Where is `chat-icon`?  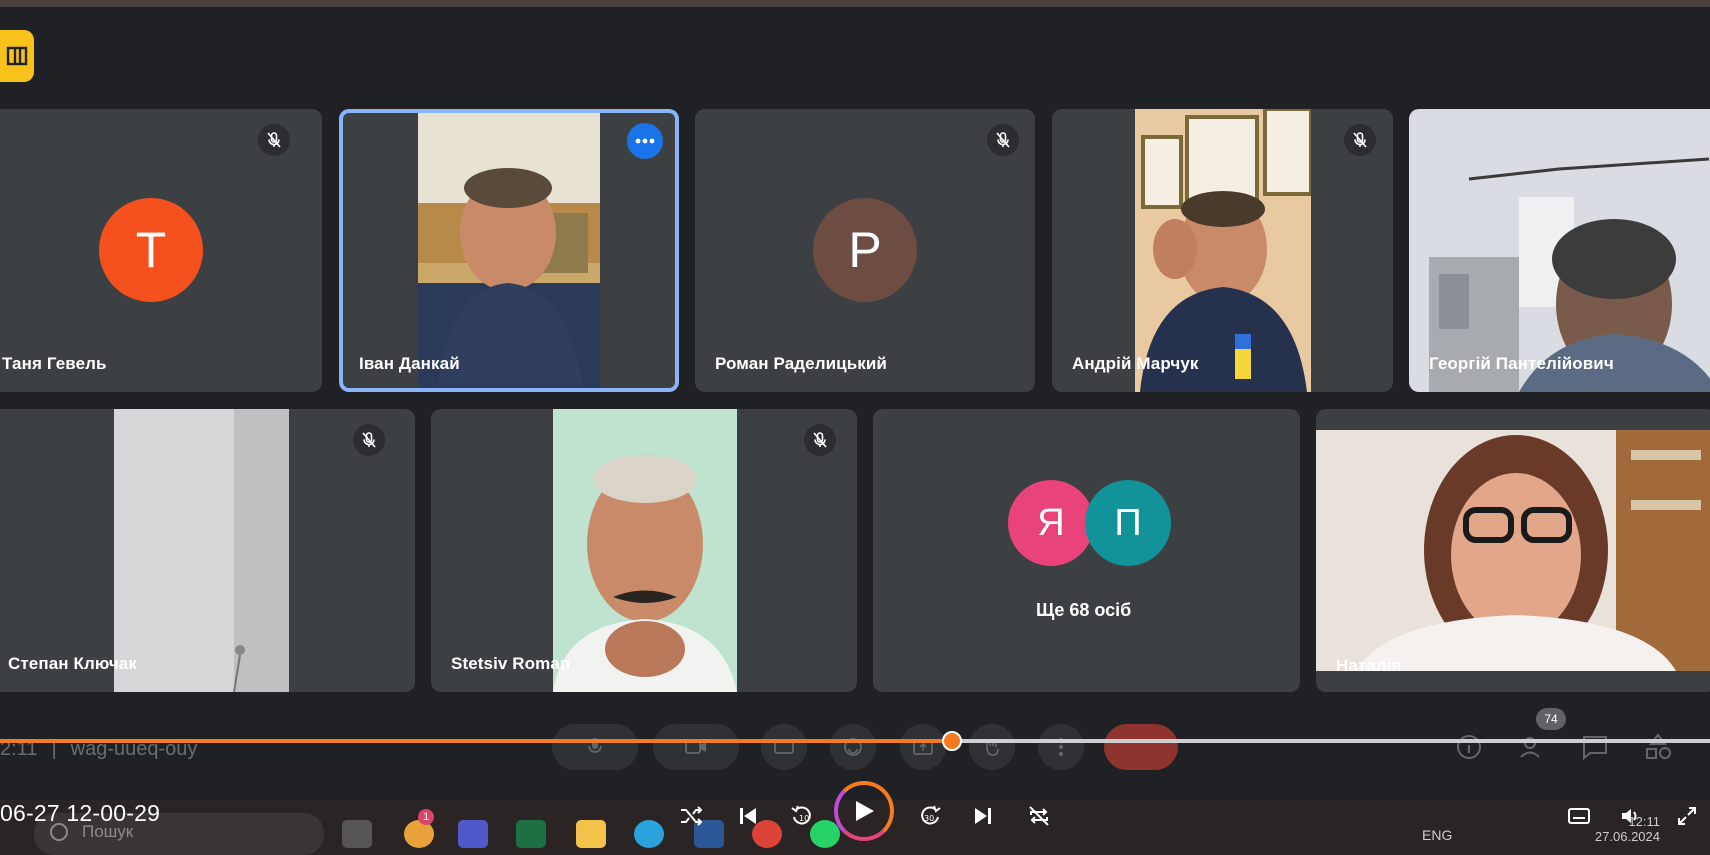 chat-icon is located at coordinates (1596, 748).